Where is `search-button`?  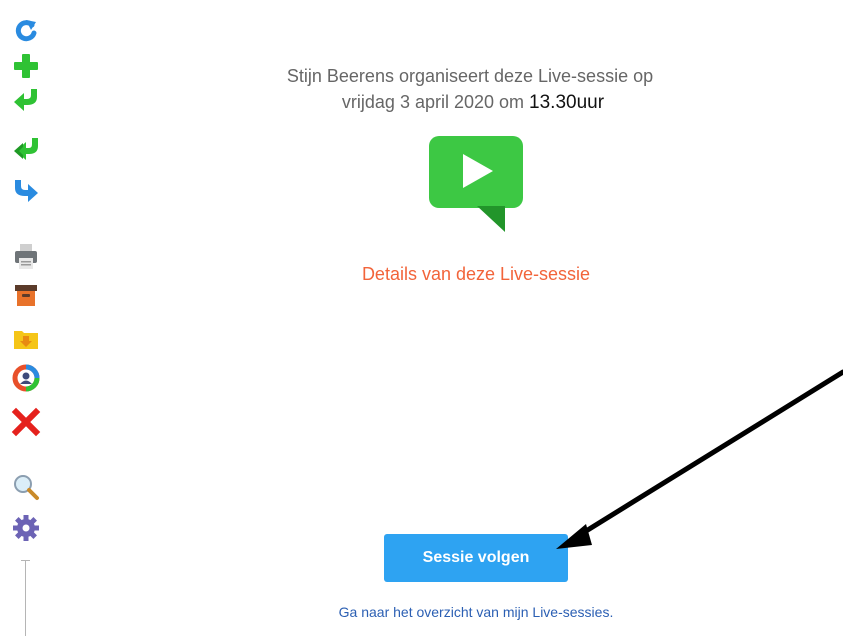 search-button is located at coordinates (26, 487).